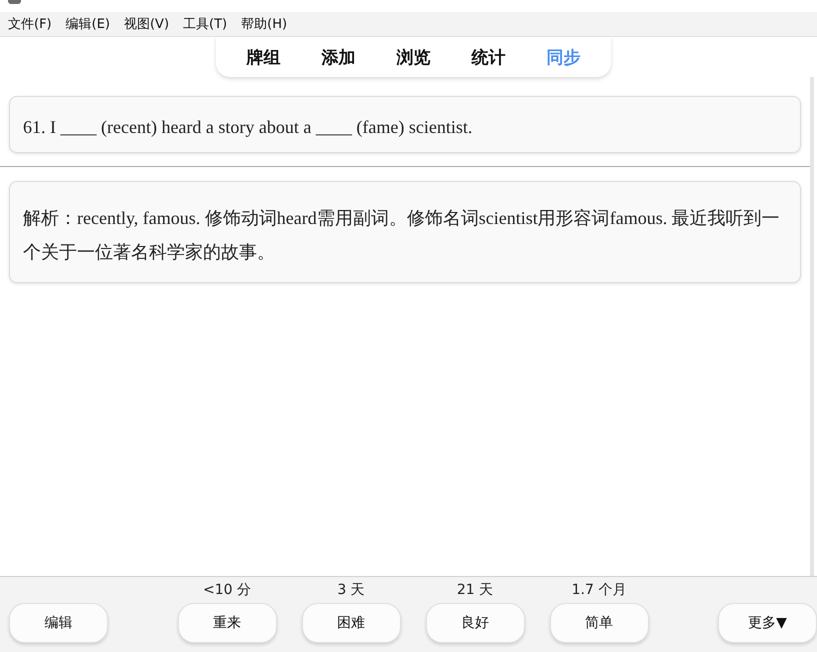 This screenshot has height=652, width=817. I want to click on tab: 添加, so click(338, 57).